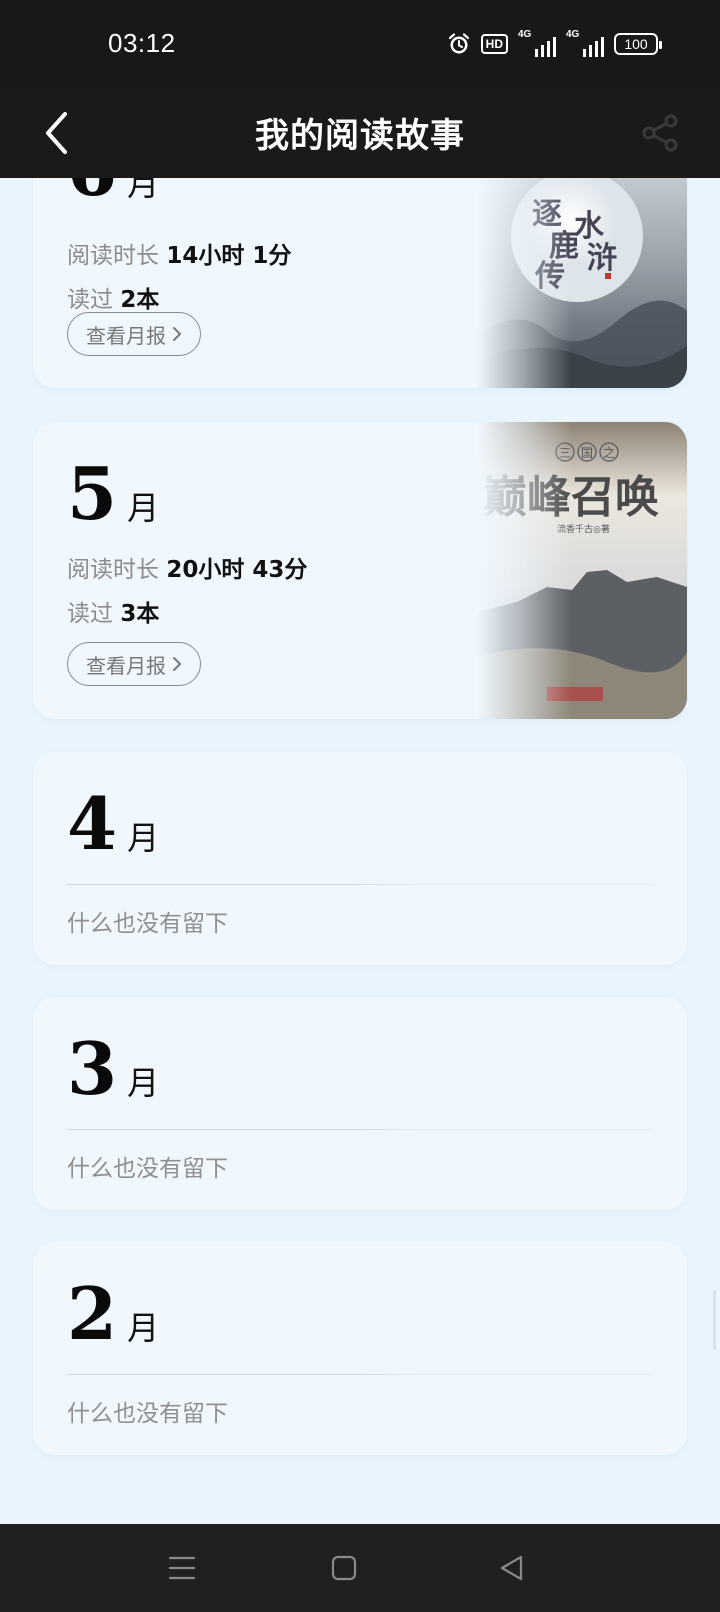  I want to click on status-bar: 03:12 HD 4G 4G 100, so click(360, 44).